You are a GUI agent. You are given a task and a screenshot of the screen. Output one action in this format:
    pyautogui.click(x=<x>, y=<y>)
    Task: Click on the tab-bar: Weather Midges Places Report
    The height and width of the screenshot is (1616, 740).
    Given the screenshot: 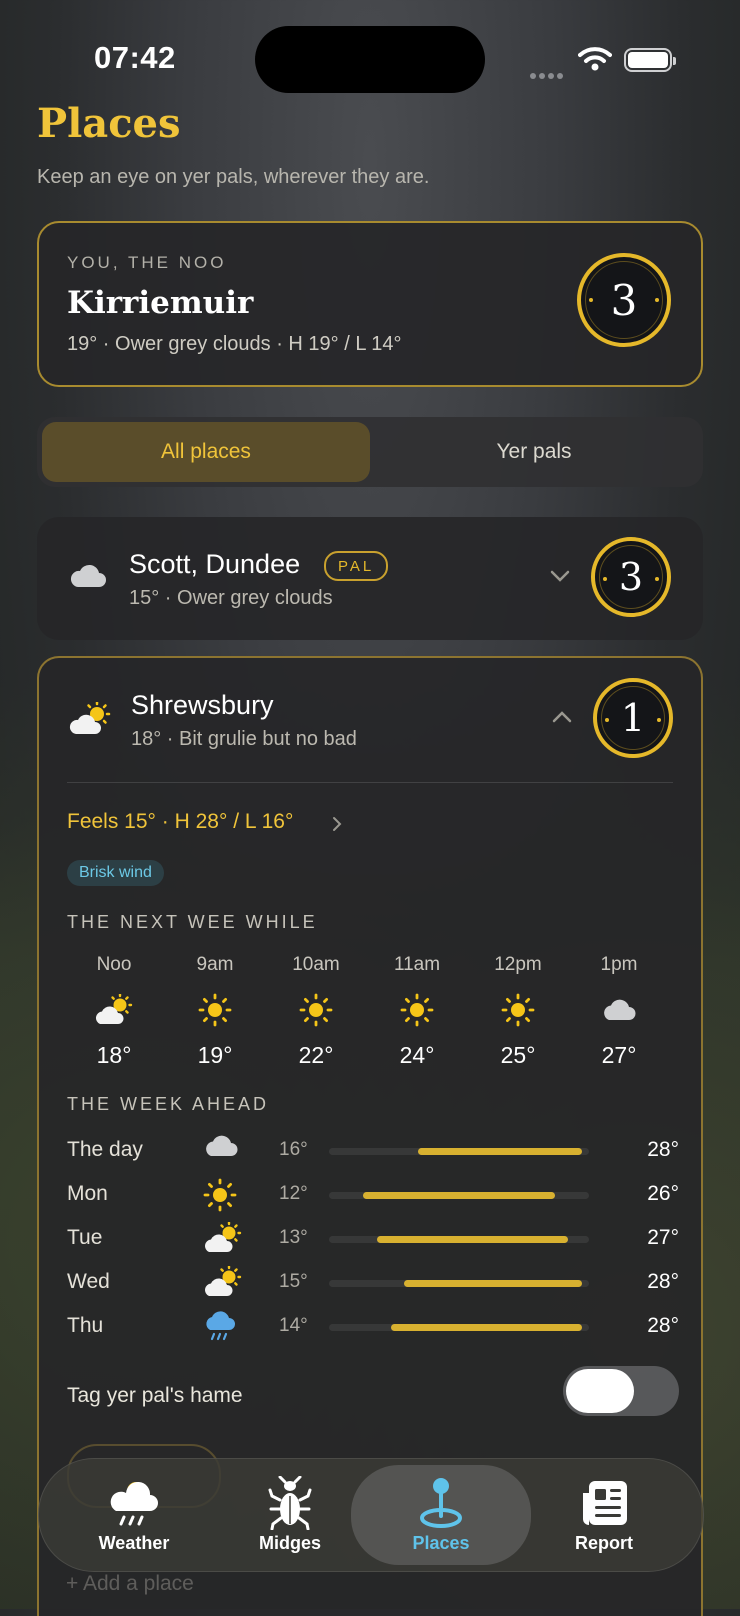 What is the action you would take?
    pyautogui.click(x=371, y=1515)
    